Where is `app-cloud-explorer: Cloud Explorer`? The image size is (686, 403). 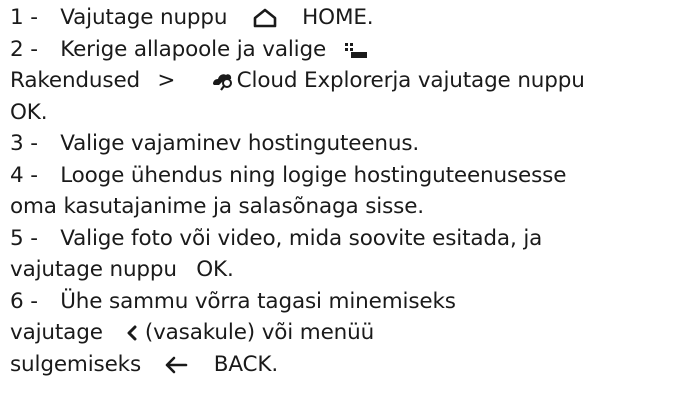 app-cloud-explorer: Cloud Explorer is located at coordinates (314, 80).